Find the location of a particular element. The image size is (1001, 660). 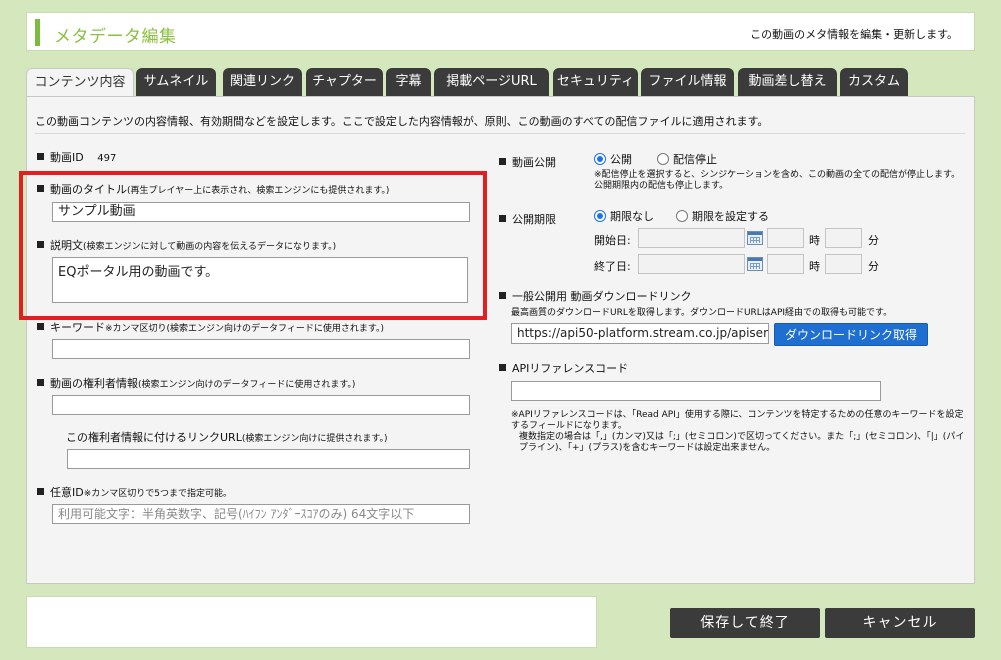

period-set-radio: 期限を設定する is located at coordinates (722, 216).